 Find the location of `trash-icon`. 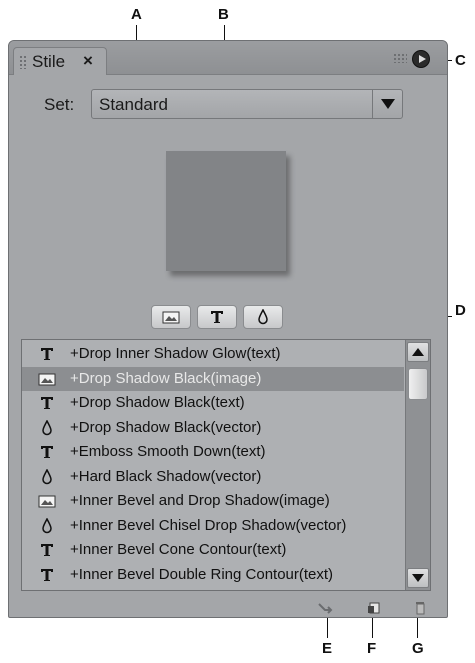

trash-icon is located at coordinates (420, 608).